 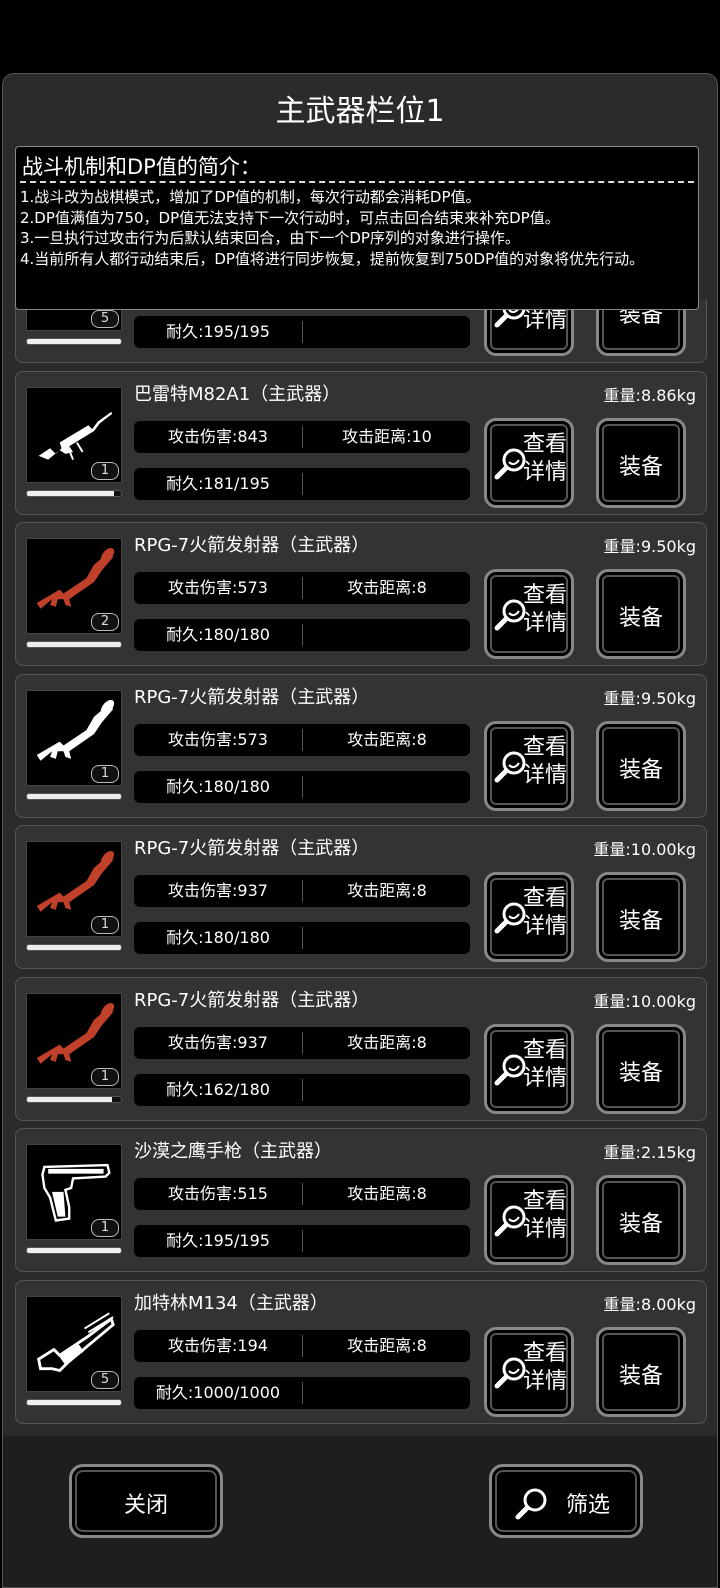 What do you see at coordinates (302, 739) in the screenshot?
I see `stat-row-attack: 攻击伤害:573 攻击距离:8` at bounding box center [302, 739].